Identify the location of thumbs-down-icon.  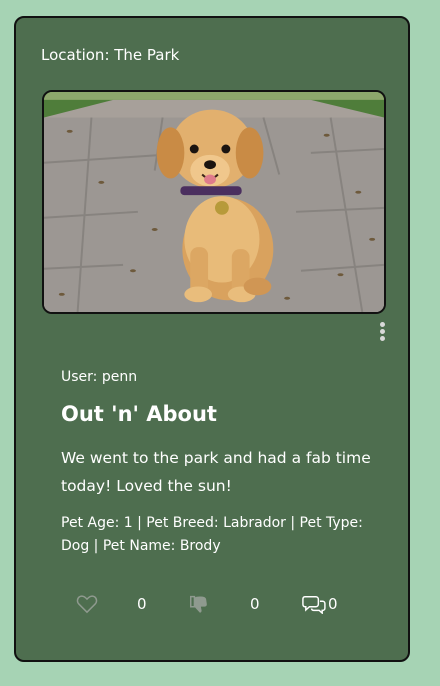
(198, 604).